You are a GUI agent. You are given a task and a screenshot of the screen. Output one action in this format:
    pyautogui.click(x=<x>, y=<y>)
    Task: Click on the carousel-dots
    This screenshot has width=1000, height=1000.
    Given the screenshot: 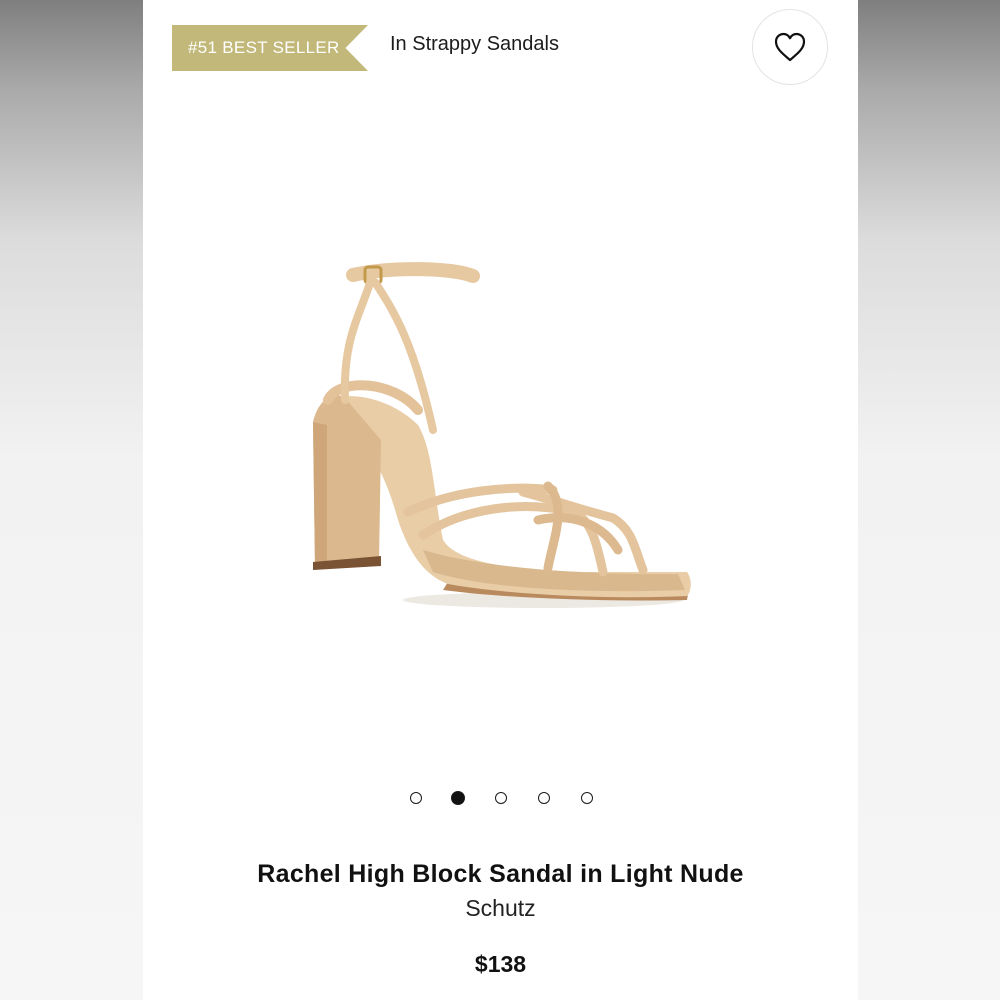 What is the action you would take?
    pyautogui.click(x=500, y=799)
    